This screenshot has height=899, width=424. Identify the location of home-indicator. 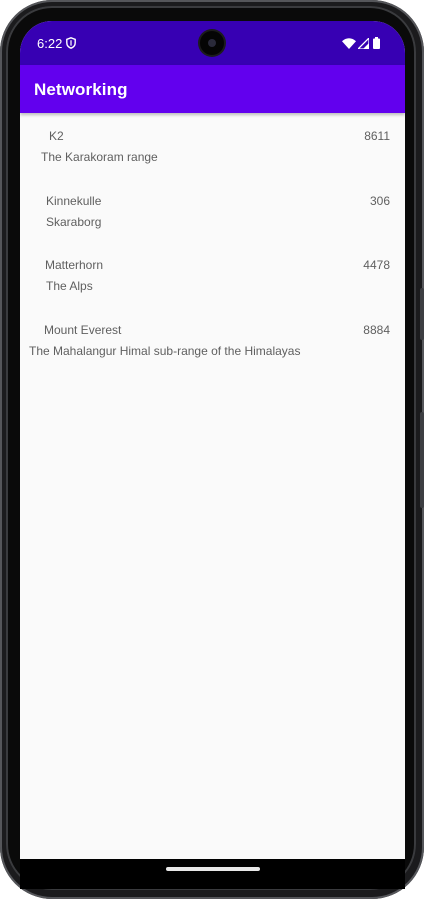
(213, 869).